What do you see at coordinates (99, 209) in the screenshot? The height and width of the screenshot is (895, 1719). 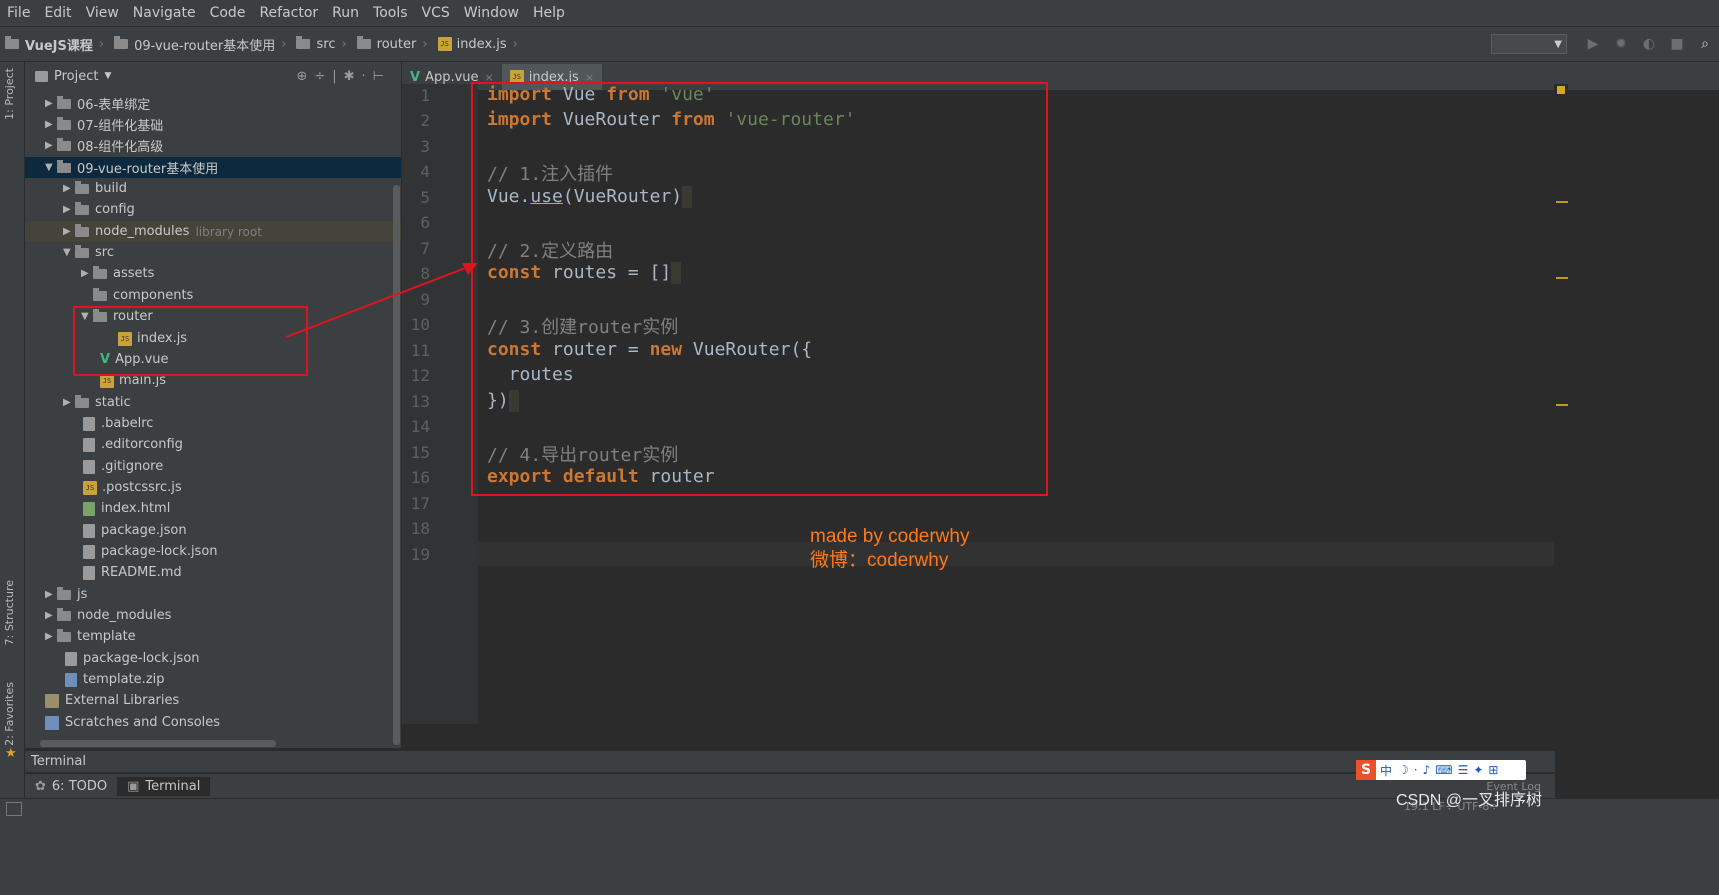 I see `tree-item: ▶ config` at bounding box center [99, 209].